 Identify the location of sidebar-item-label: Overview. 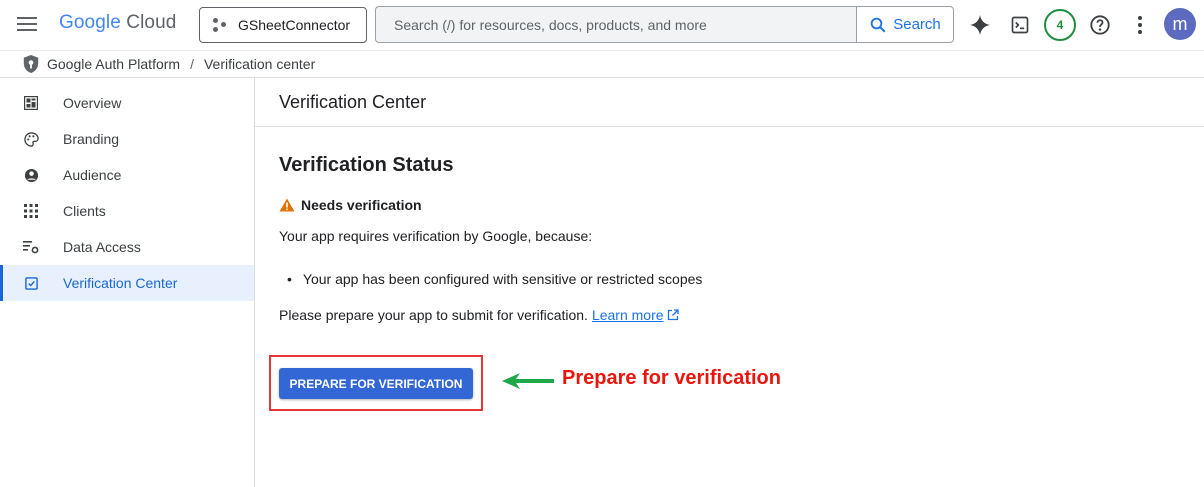
(92, 103).